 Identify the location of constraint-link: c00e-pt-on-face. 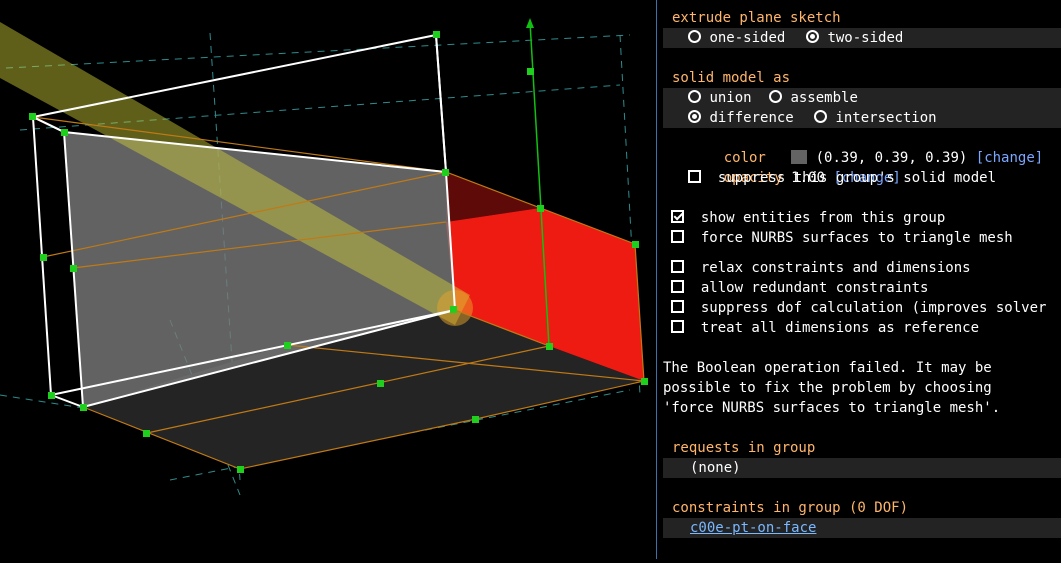
(753, 528).